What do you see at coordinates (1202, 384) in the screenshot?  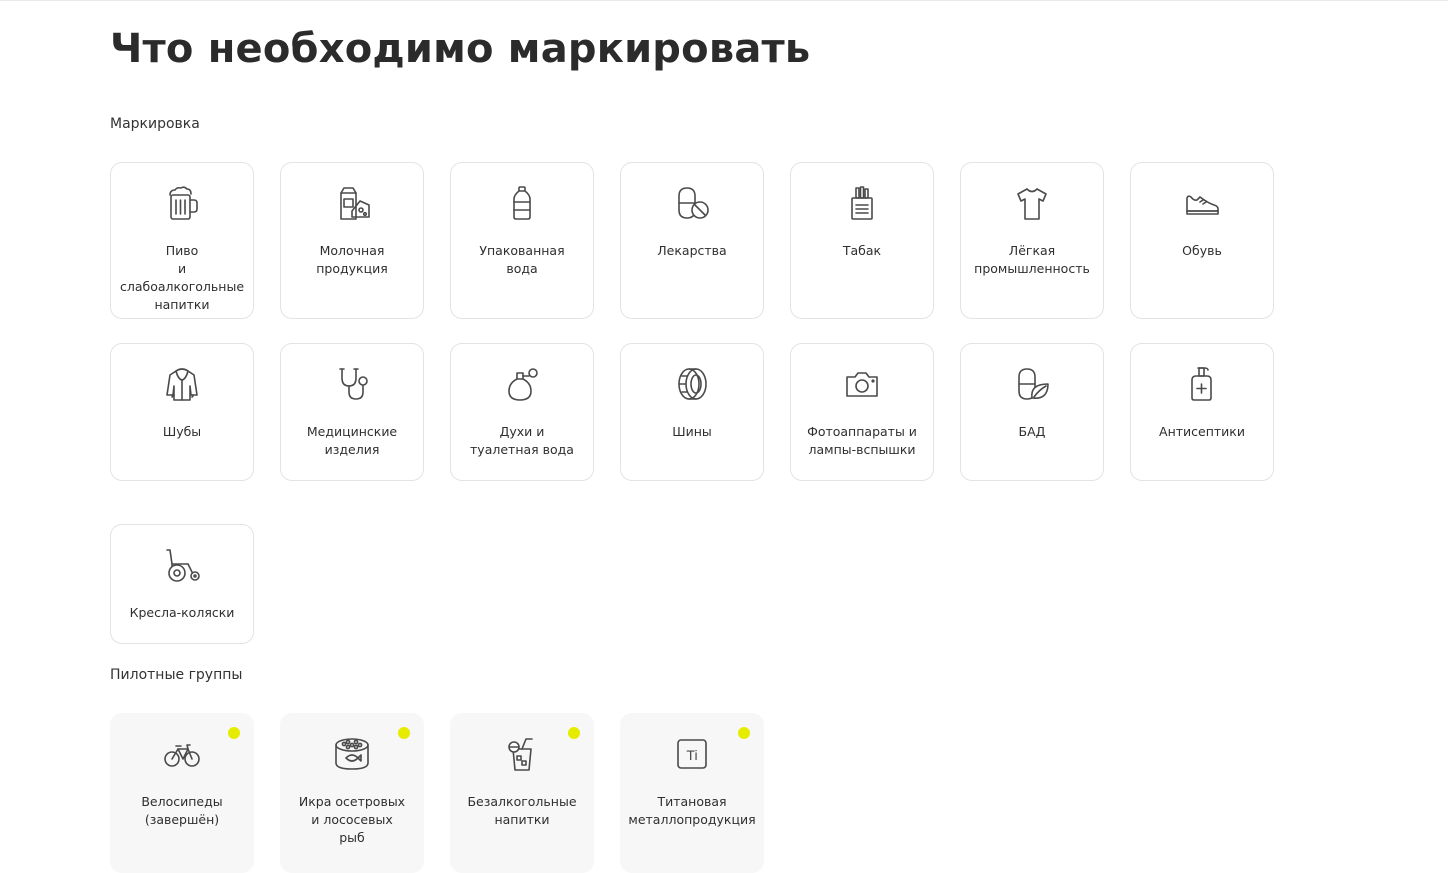 I see `sanitizer-icon` at bounding box center [1202, 384].